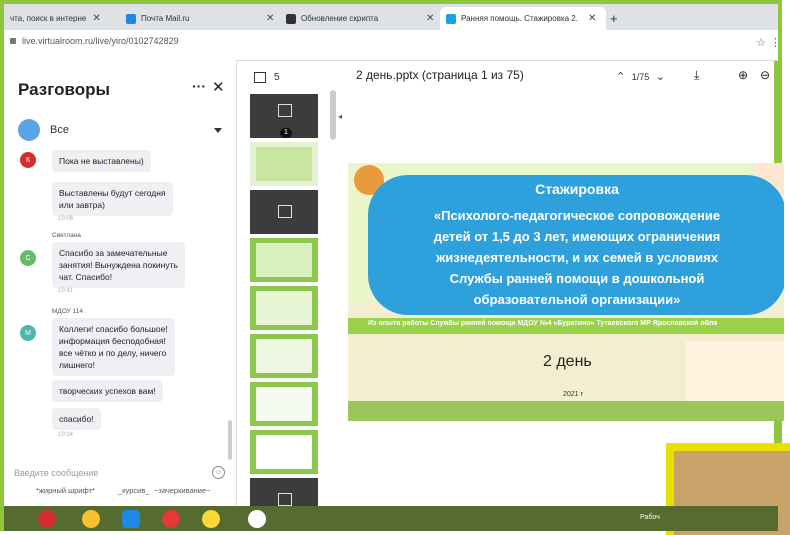 The width and height of the screenshot is (790, 535). What do you see at coordinates (133, 490) in the screenshot?
I see `format-italic-hint: _курсив_` at bounding box center [133, 490].